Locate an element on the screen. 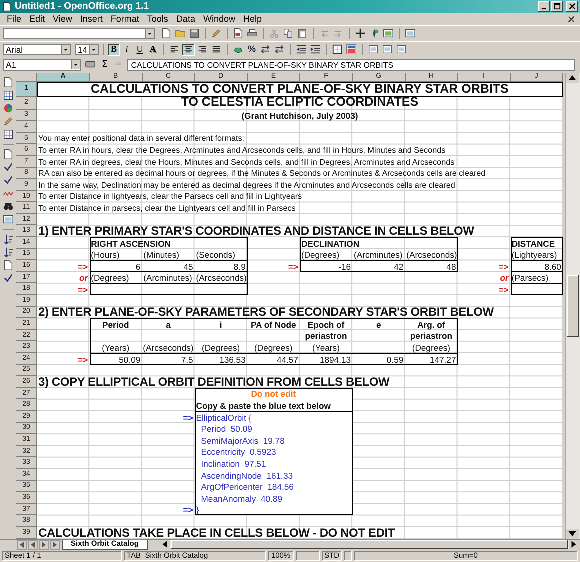  status-panel is located at coordinates (348, 555).